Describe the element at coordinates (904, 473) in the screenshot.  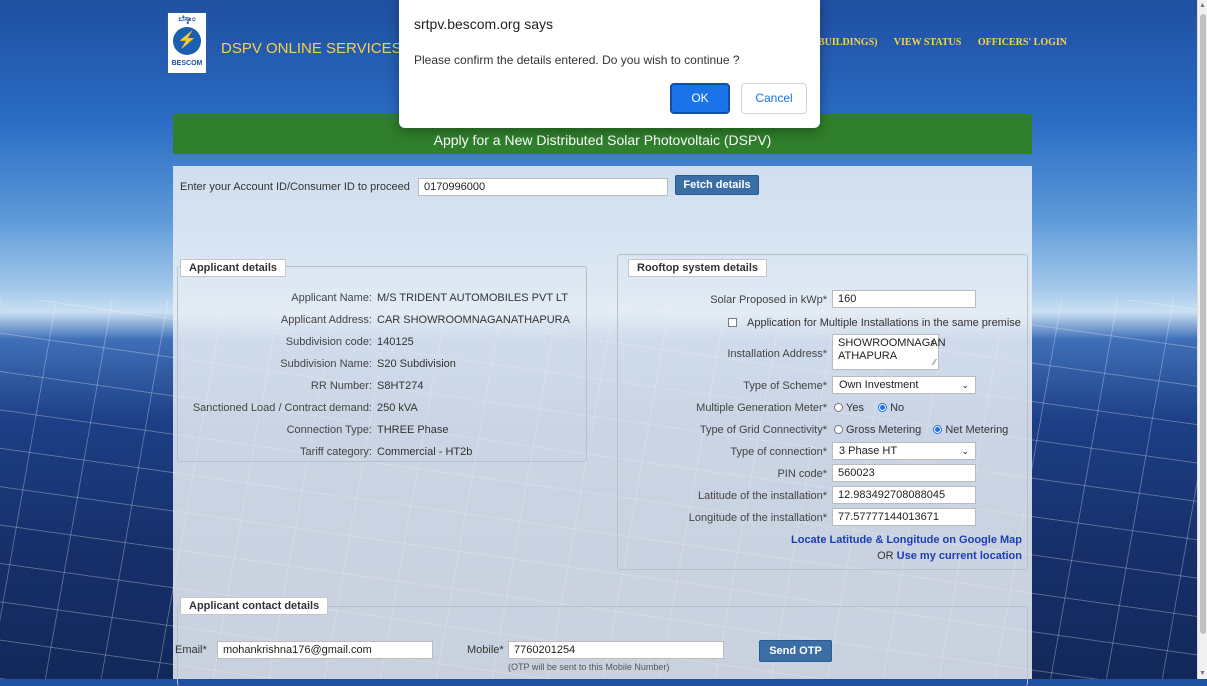
I see `pin-code-input: 560023` at that location.